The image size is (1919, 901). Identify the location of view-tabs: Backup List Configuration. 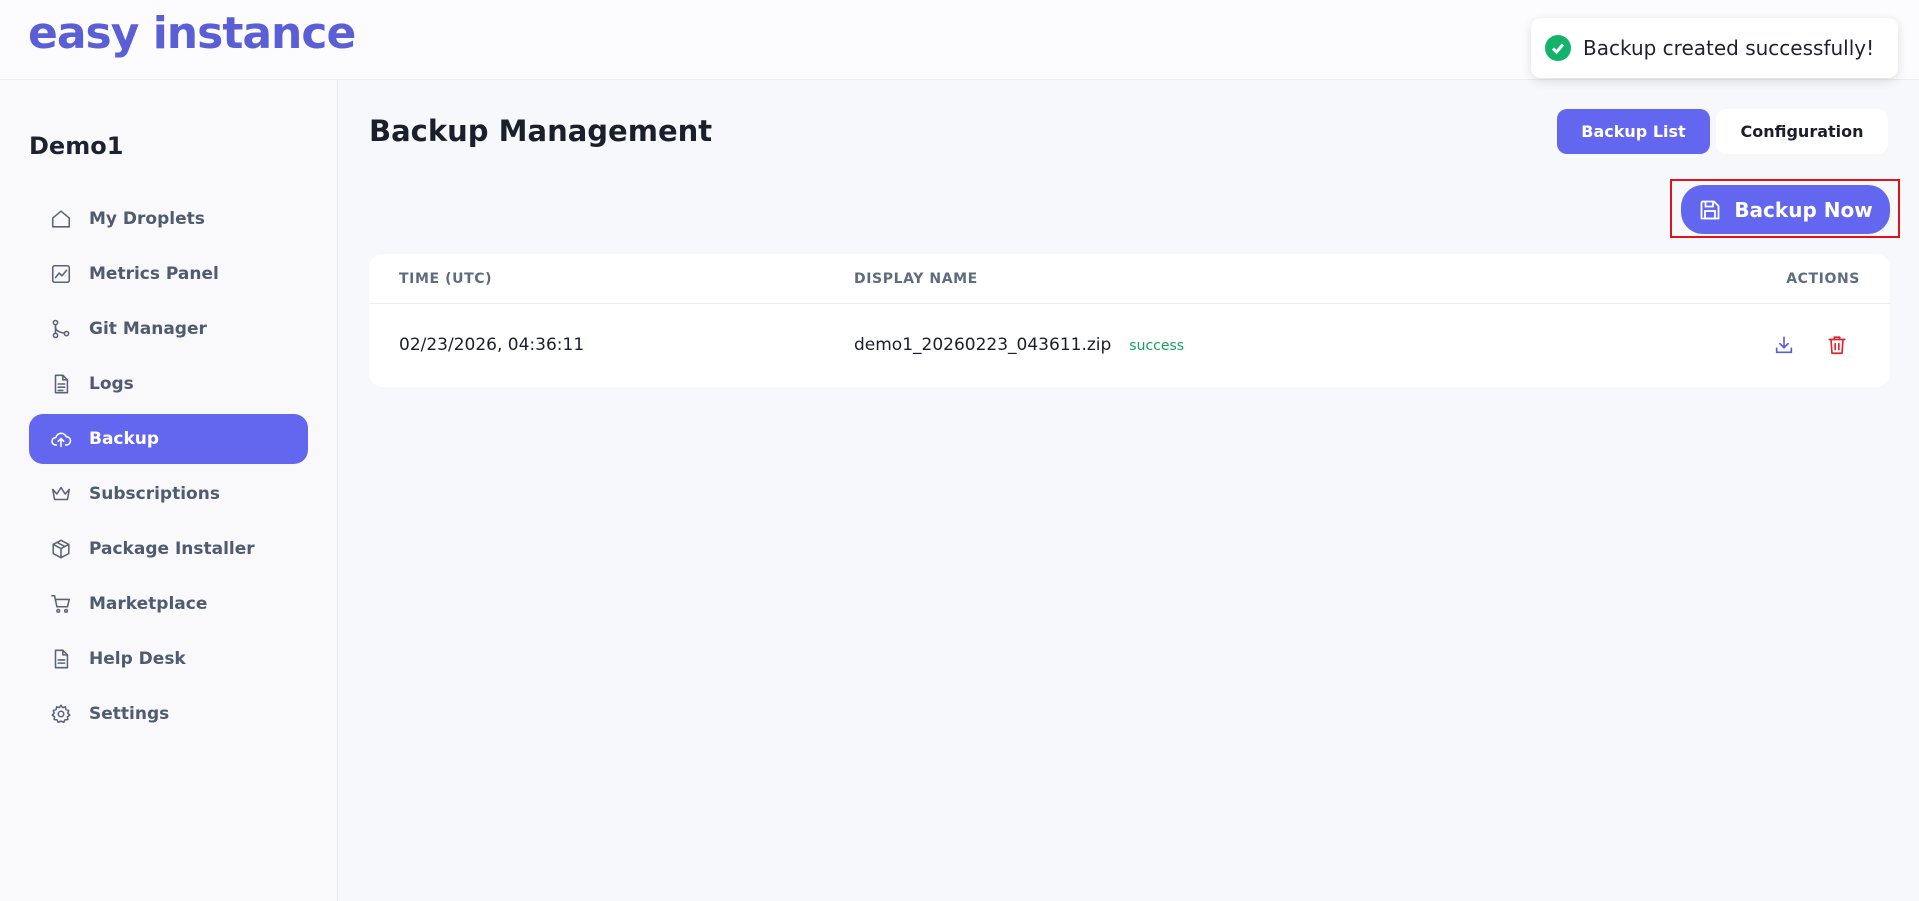
(1722, 131).